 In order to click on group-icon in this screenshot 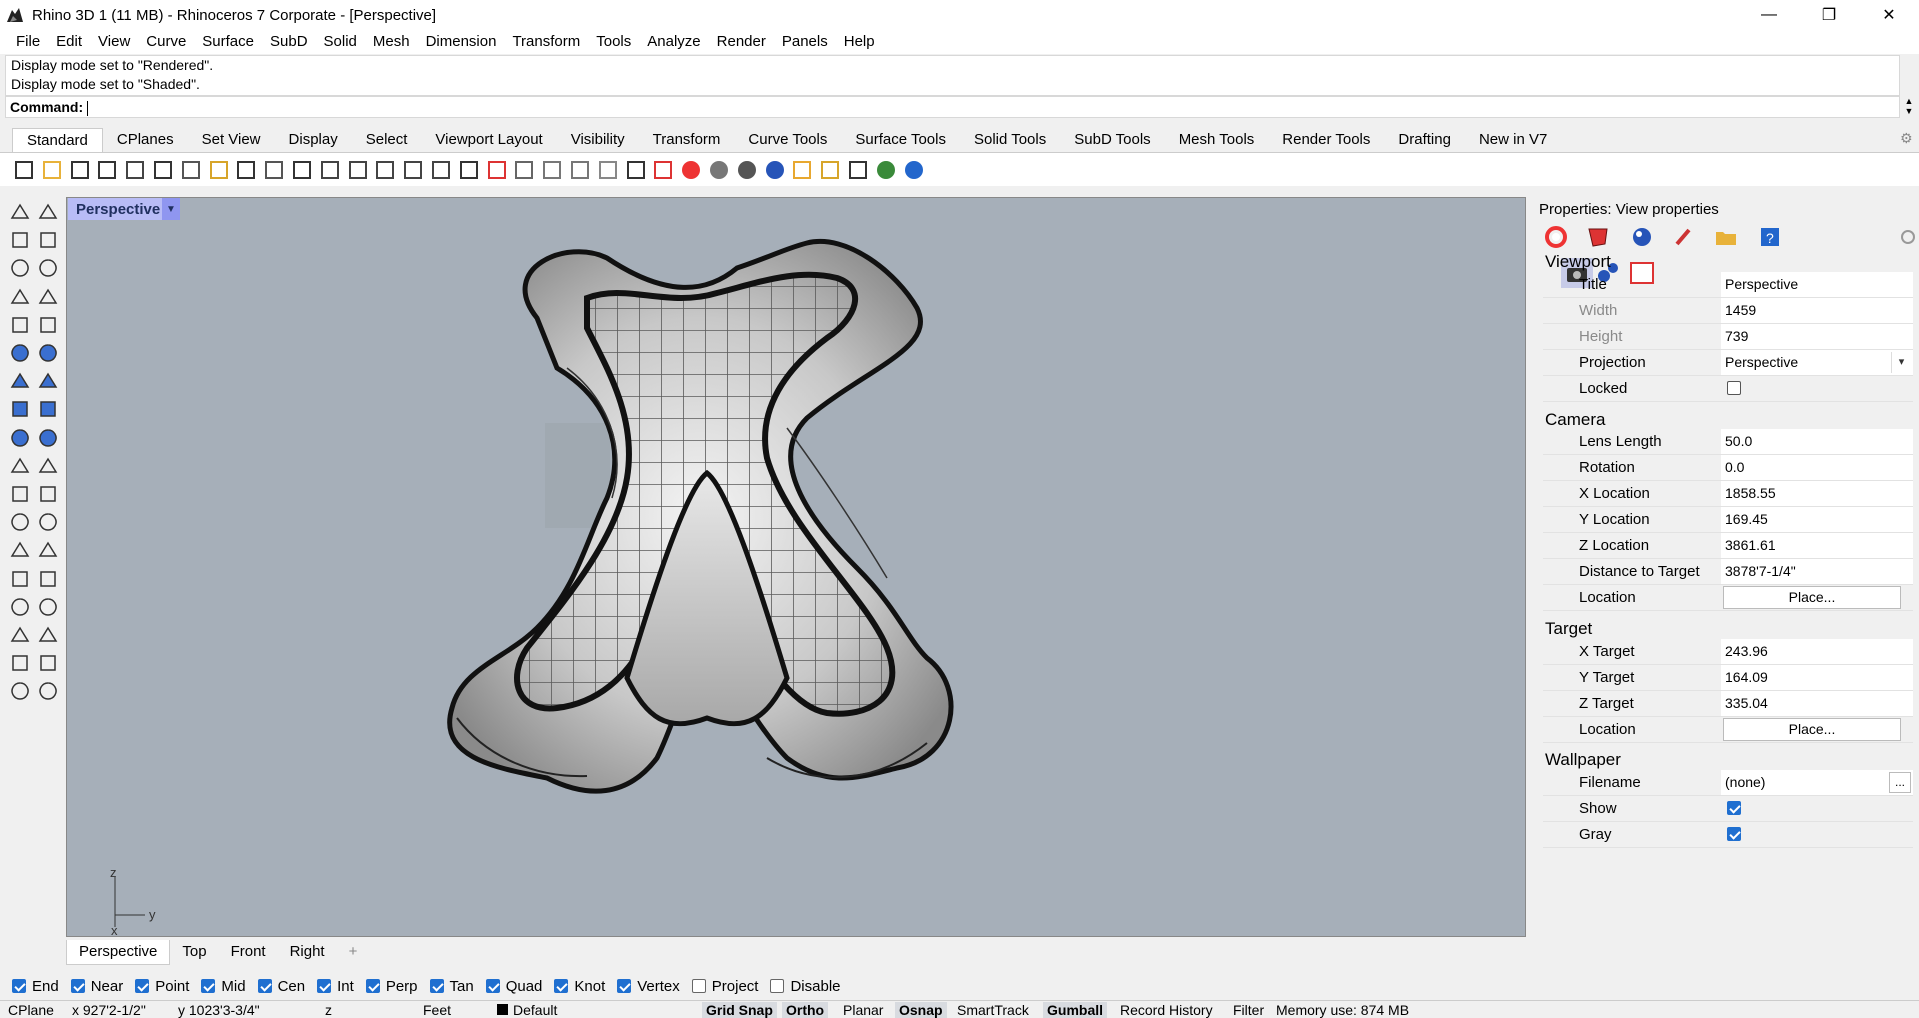, I will do `click(48, 494)`.